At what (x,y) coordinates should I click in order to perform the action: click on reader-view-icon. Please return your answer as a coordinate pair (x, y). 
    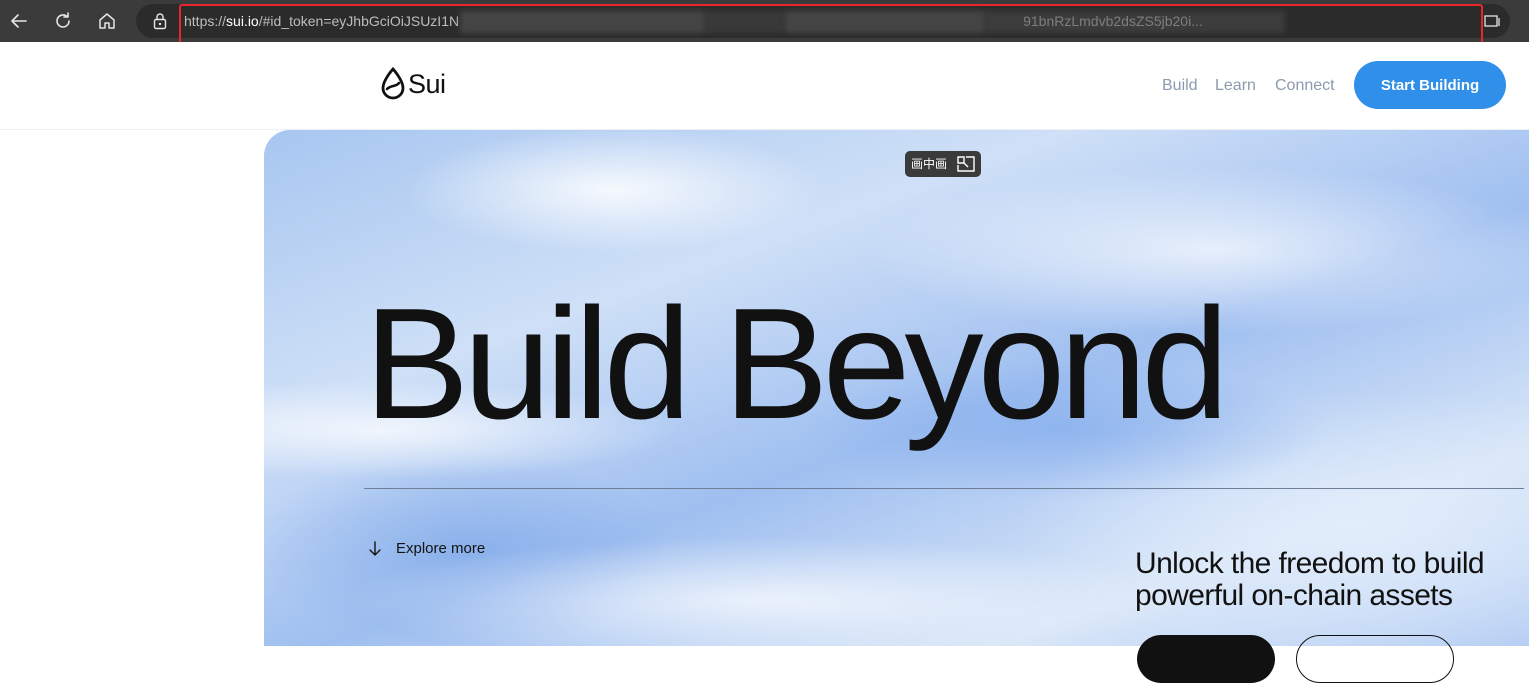
    Looking at the image, I should click on (1493, 21).